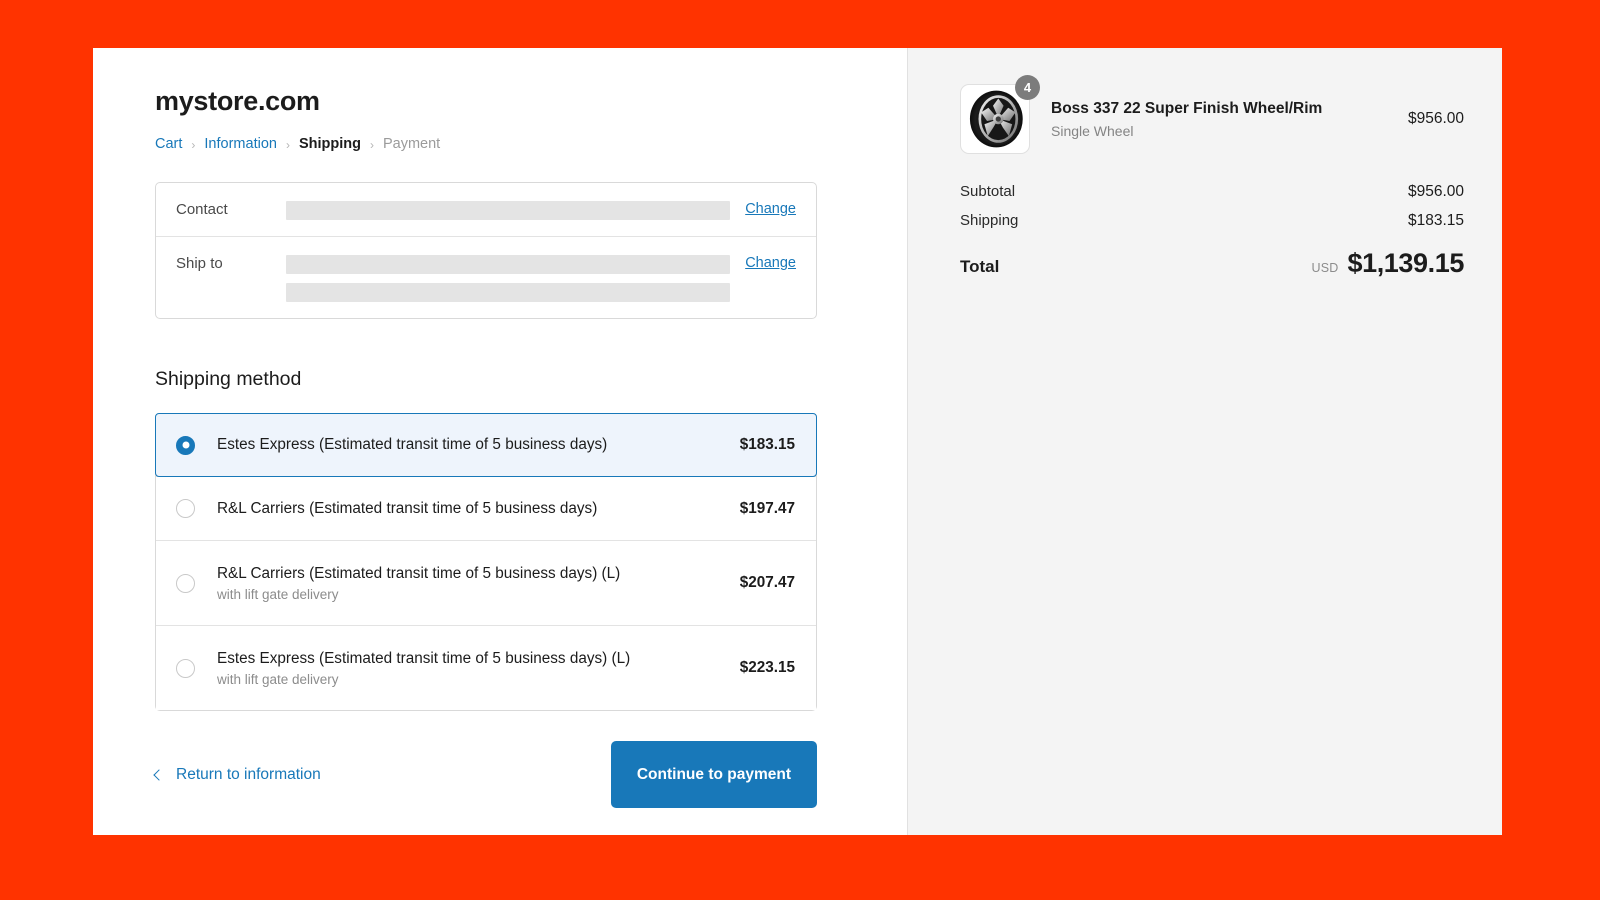  What do you see at coordinates (713, 774) in the screenshot?
I see `continue-to-payment-button: Continue to payment` at bounding box center [713, 774].